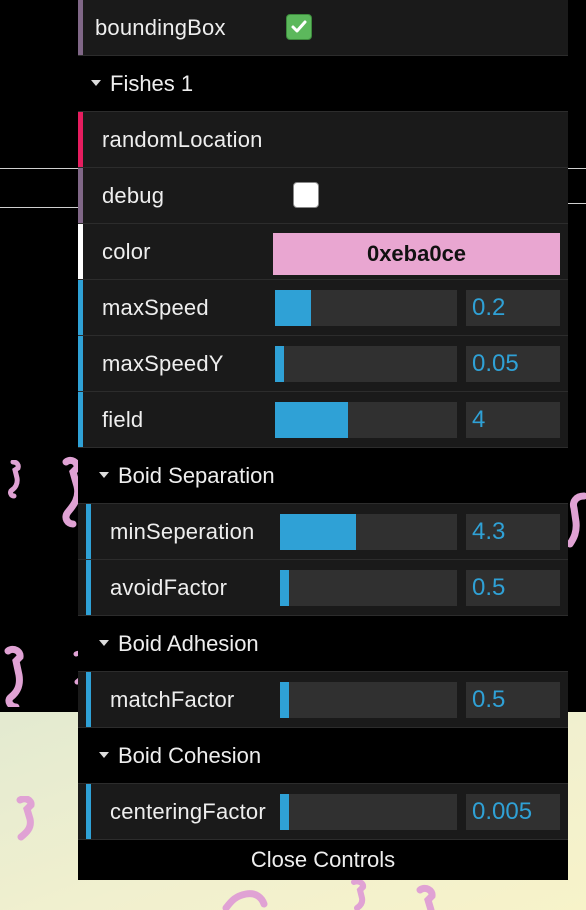  What do you see at coordinates (366, 308) in the screenshot?
I see `maxspeed-slider` at bounding box center [366, 308].